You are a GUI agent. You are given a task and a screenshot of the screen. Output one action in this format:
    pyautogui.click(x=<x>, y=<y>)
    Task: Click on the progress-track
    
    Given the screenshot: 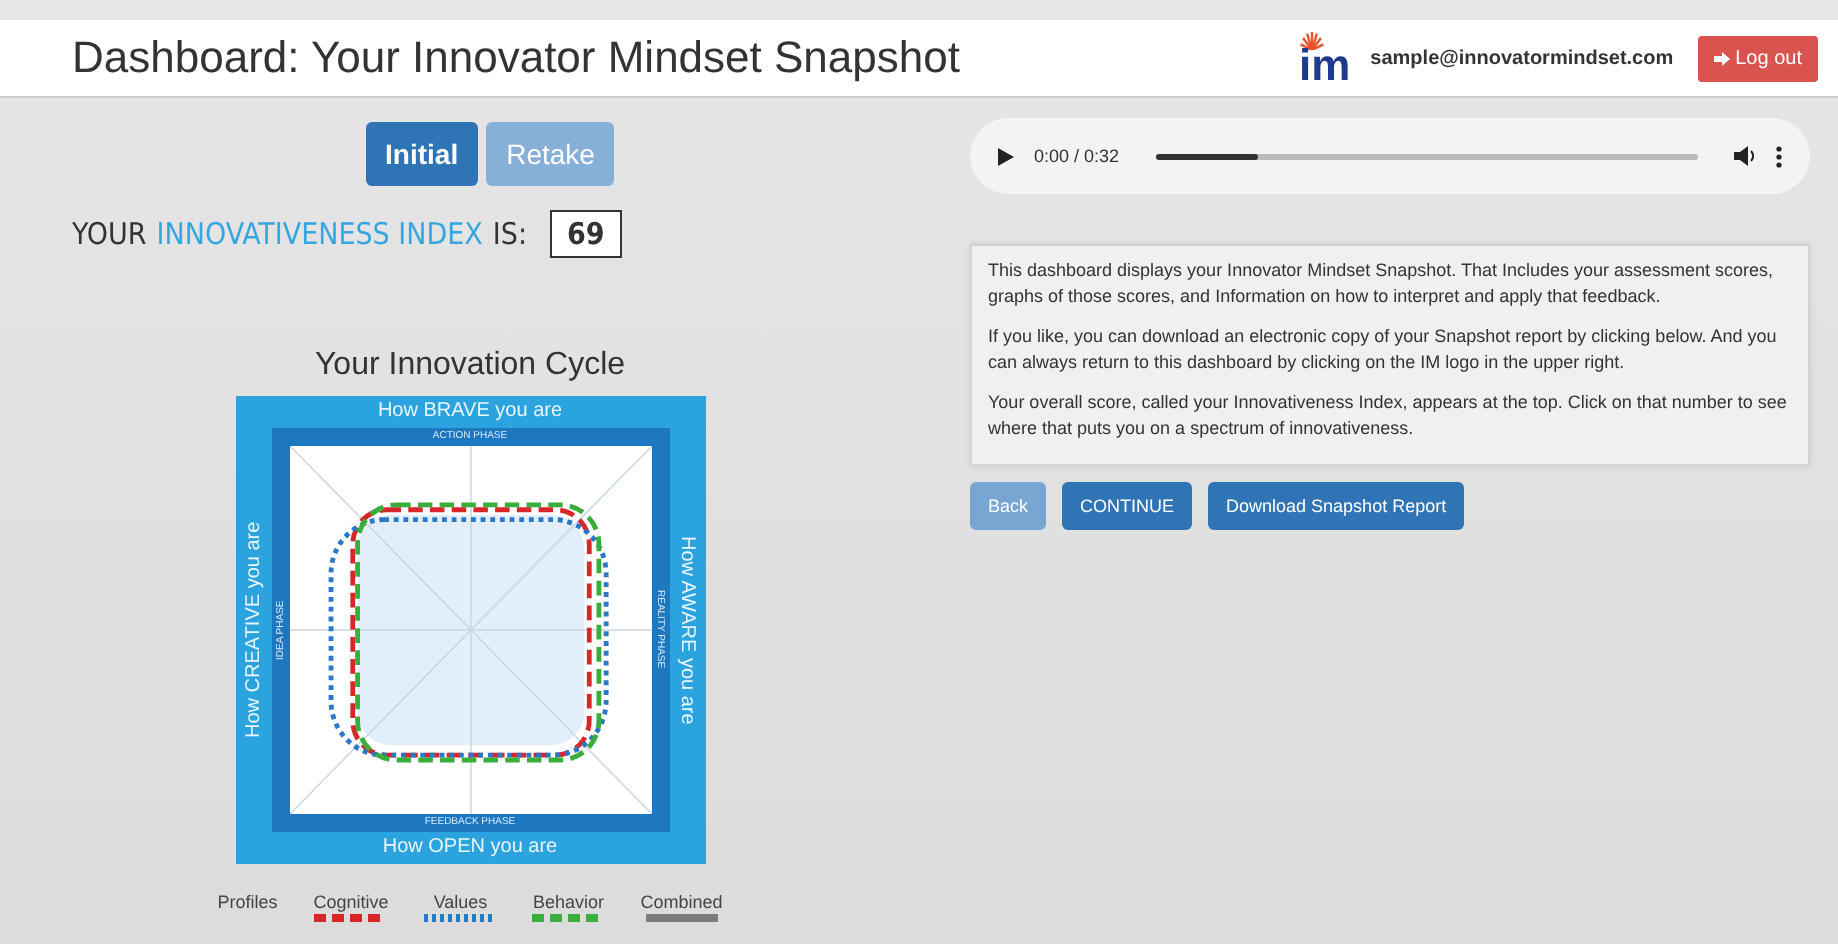 What is the action you would take?
    pyautogui.click(x=1426, y=156)
    